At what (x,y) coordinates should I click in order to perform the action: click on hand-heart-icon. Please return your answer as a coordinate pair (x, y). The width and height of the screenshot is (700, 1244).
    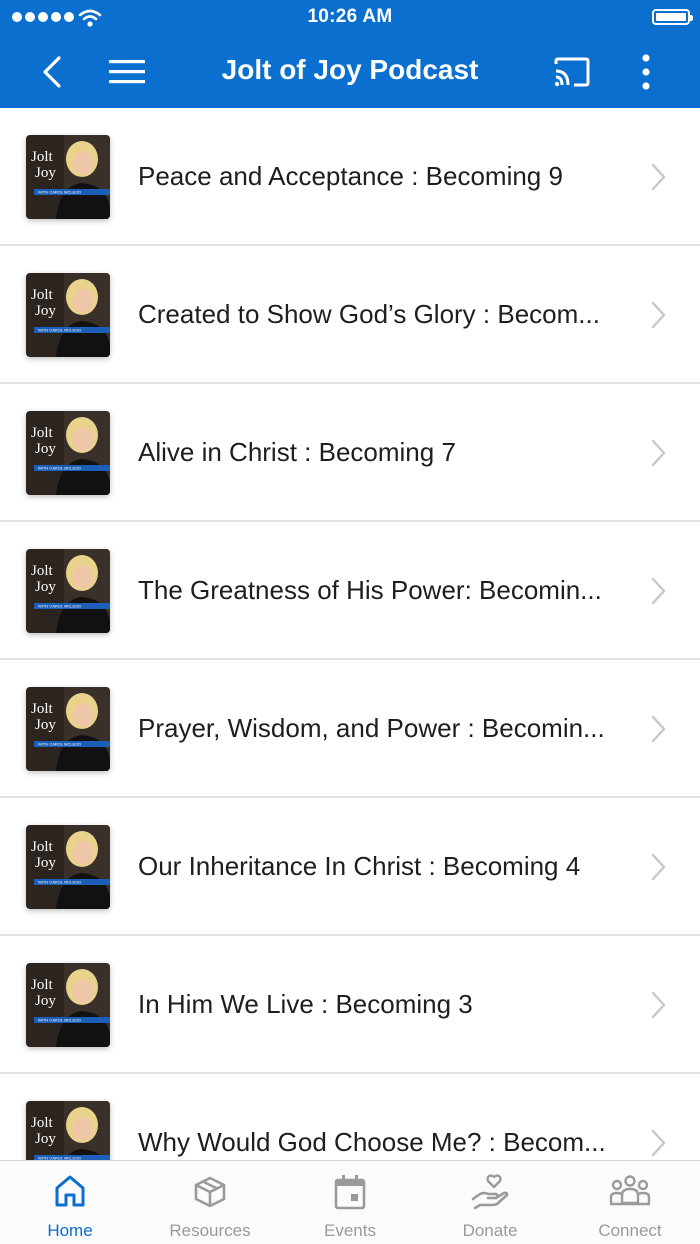
    Looking at the image, I should click on (490, 1192).